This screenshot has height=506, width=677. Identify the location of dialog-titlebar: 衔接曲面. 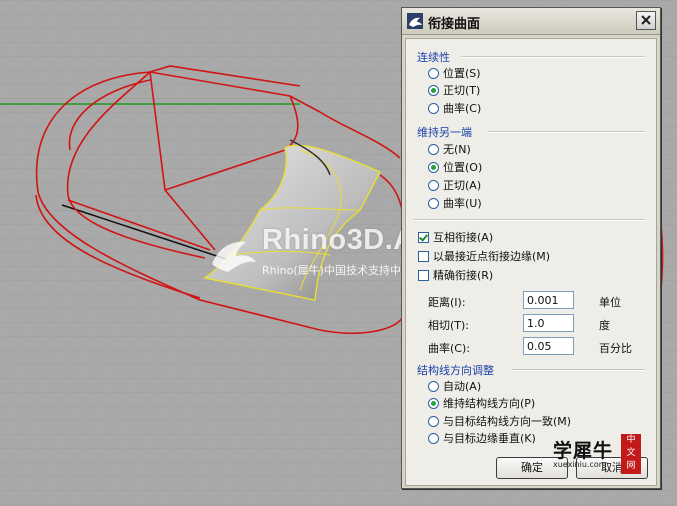
(531, 21).